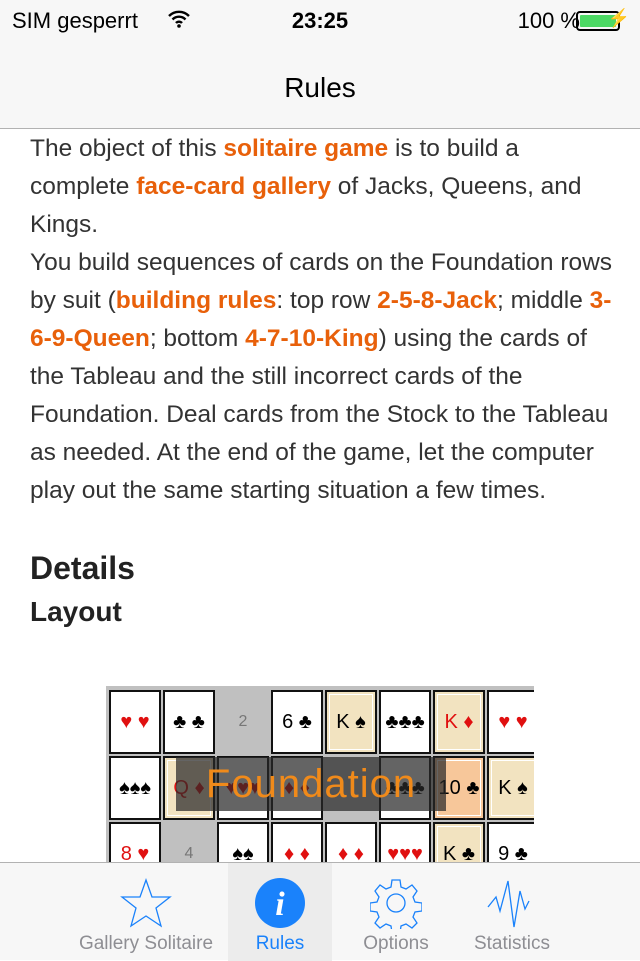 This screenshot has height=961, width=640. I want to click on highlight-link: building rules, so click(196, 300).